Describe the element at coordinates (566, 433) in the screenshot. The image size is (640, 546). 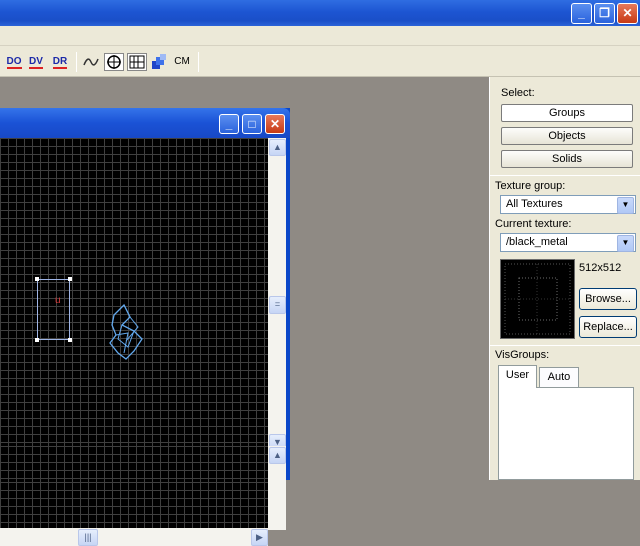
I see `visgroups-list` at that location.